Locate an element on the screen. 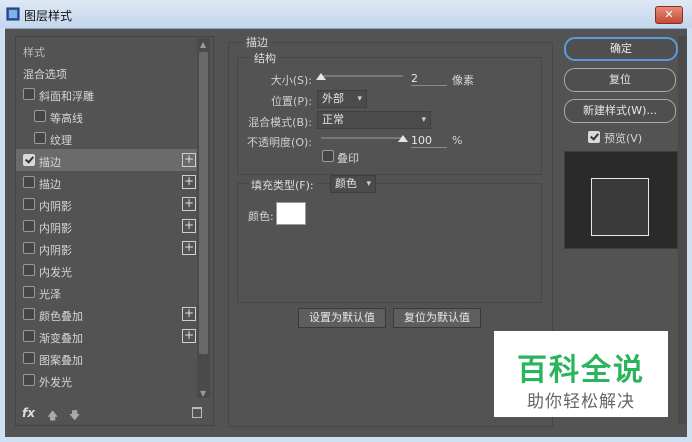  fill-group is located at coordinates (389, 243).